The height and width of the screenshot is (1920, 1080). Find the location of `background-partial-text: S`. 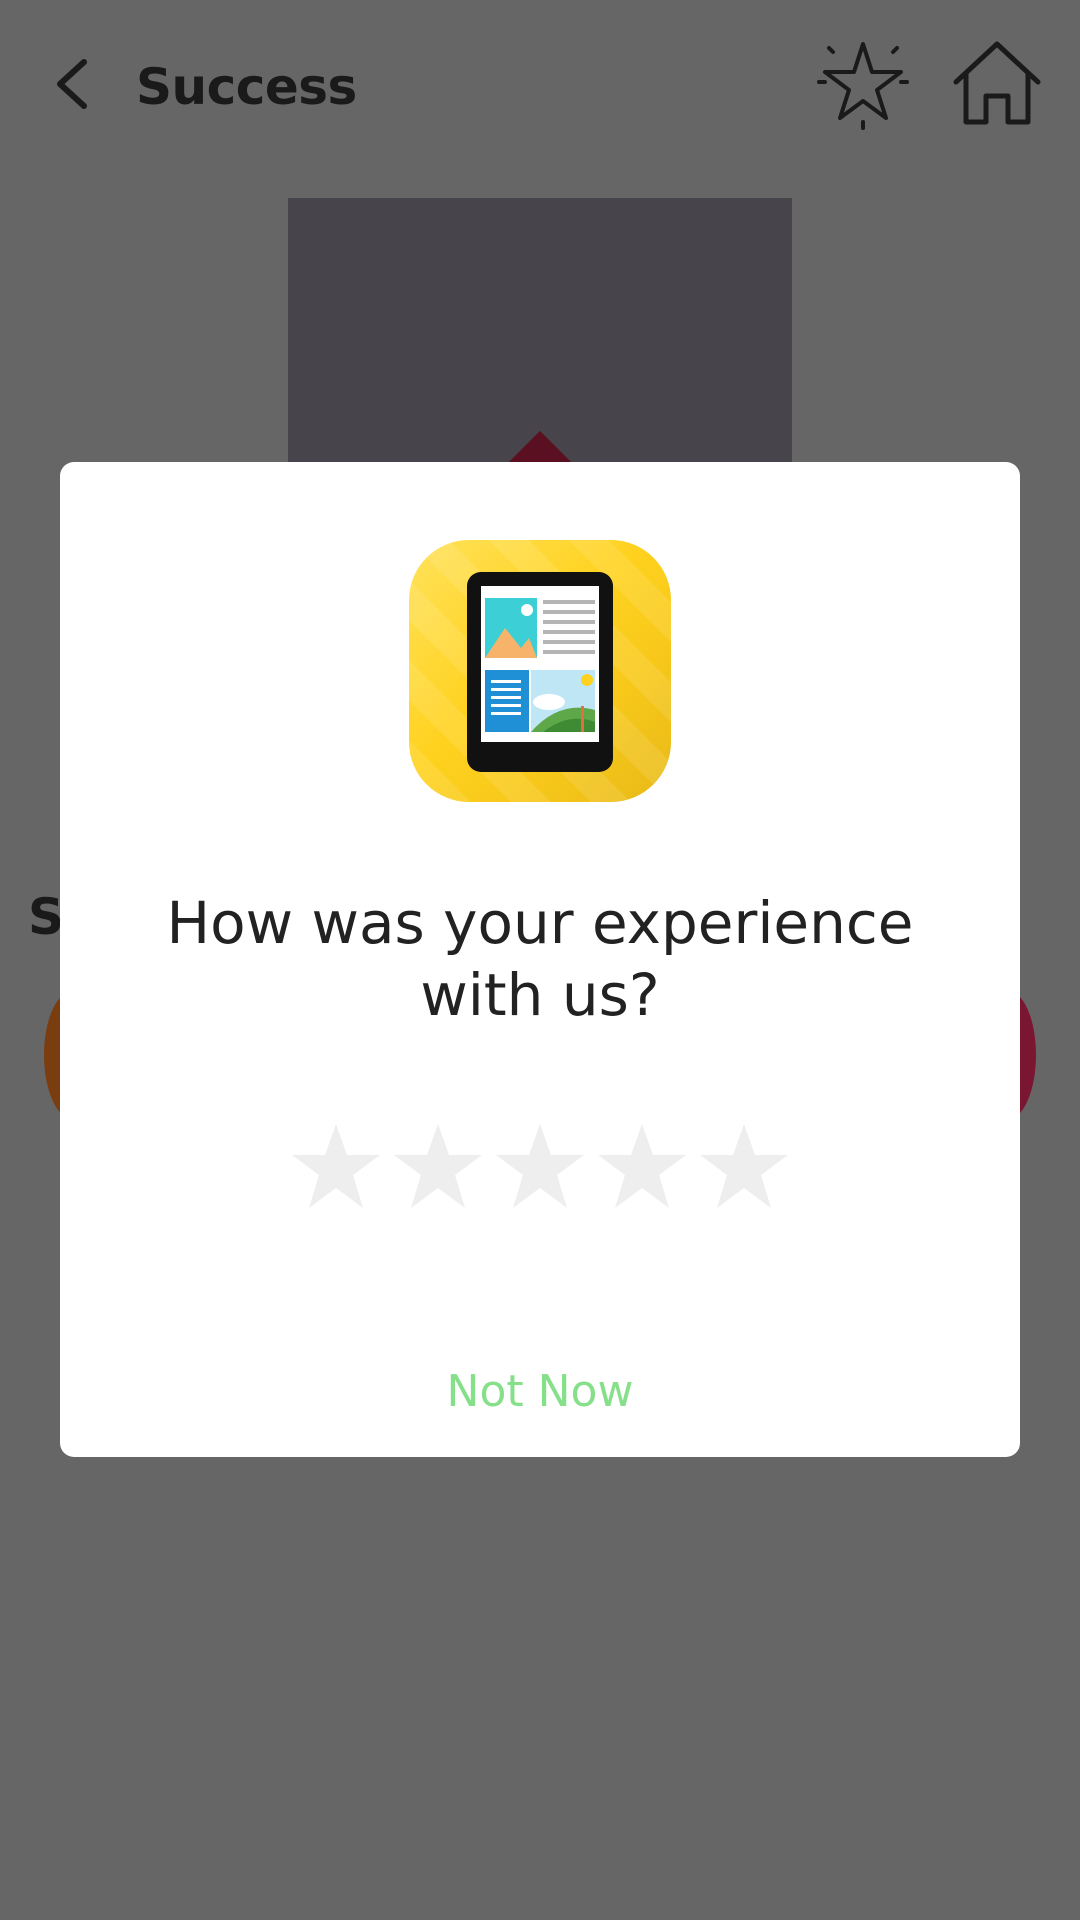

background-partial-text: S is located at coordinates (46, 917).